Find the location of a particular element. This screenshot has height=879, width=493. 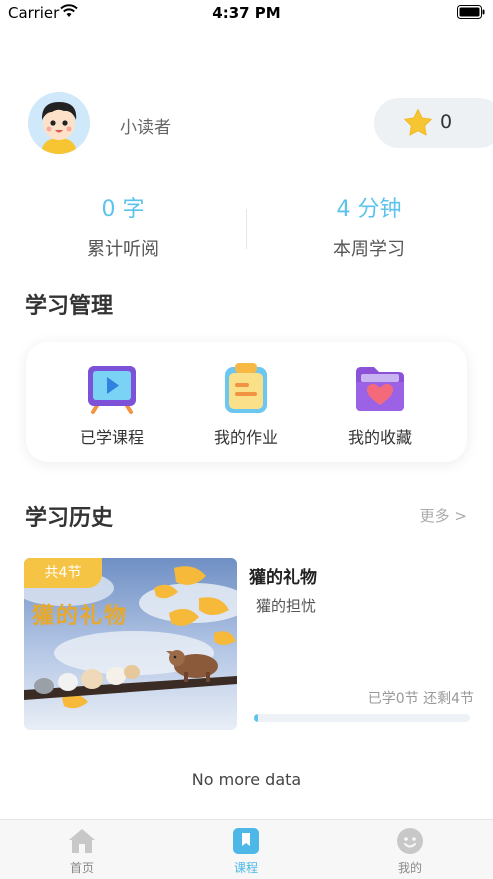

course-progress-text: 已学0节 还剩4节 is located at coordinates (420, 699).